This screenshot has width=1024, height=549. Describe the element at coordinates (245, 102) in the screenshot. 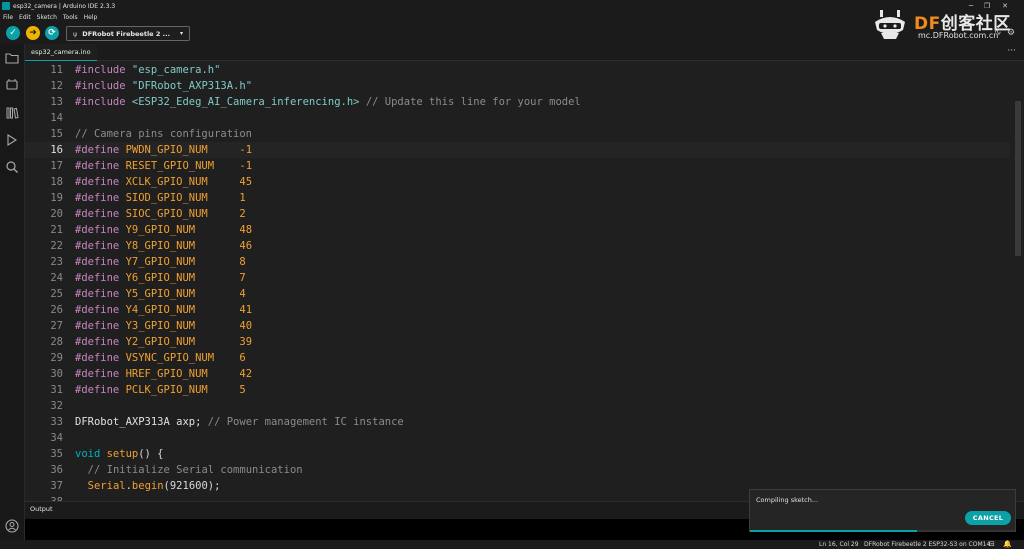

I see `code-token: <ESP32_Edeg_AI_Camera_inferencing.h>` at that location.